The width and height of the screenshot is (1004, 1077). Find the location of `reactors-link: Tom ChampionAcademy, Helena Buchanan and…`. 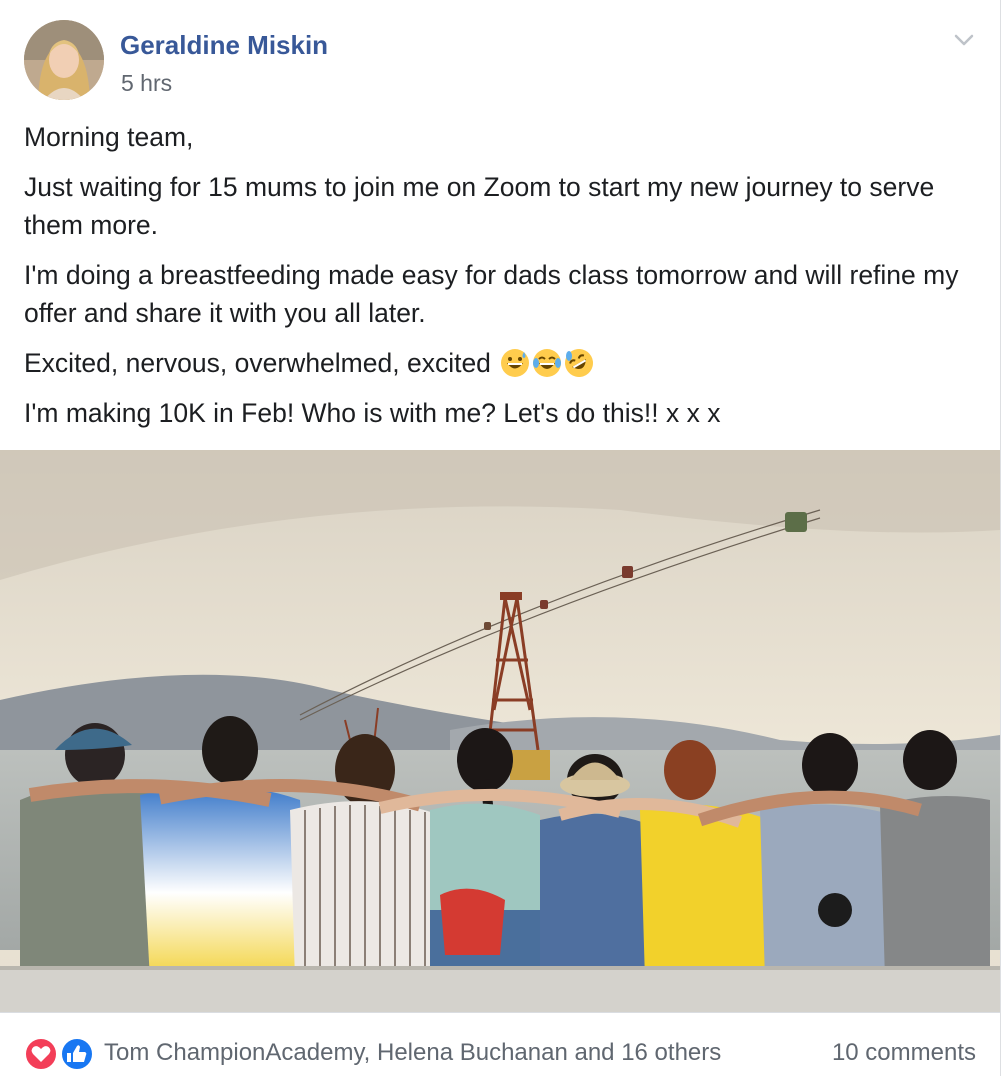

reactors-link: Tom ChampionAcademy, Helena Buchanan and… is located at coordinates (412, 1053).